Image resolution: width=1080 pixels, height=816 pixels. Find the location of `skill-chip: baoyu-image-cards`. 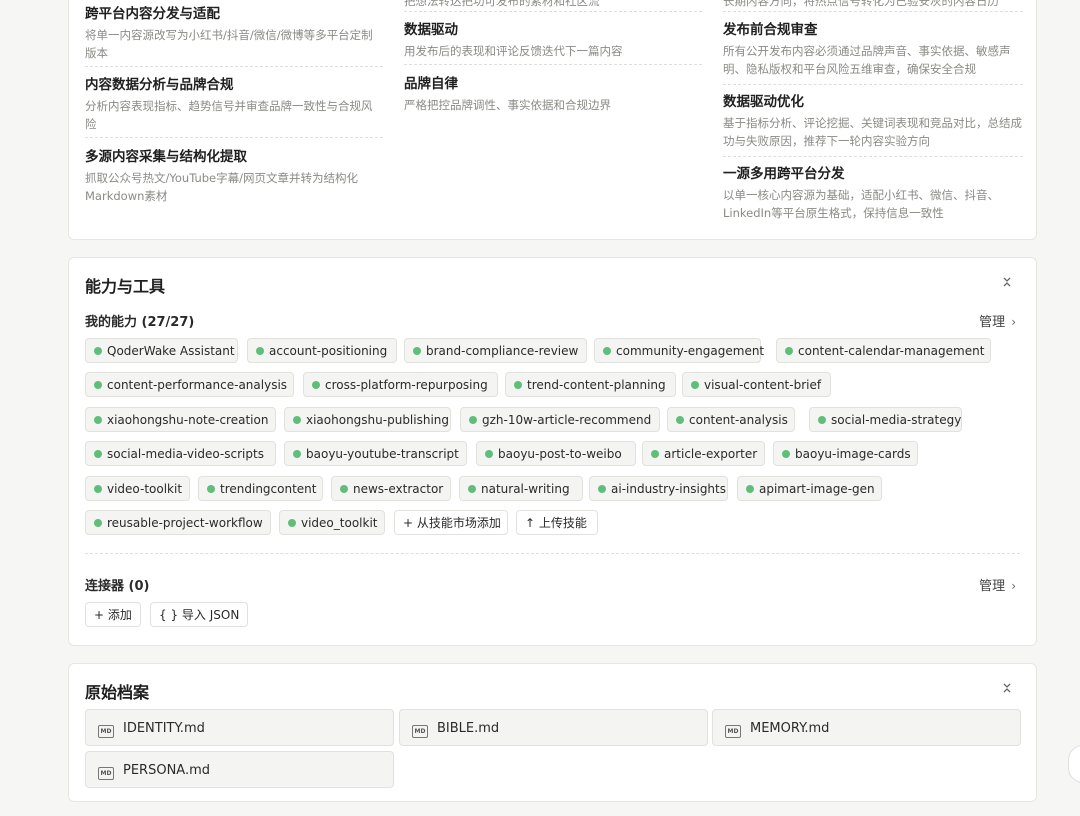

skill-chip: baoyu-image-cards is located at coordinates (845, 453).